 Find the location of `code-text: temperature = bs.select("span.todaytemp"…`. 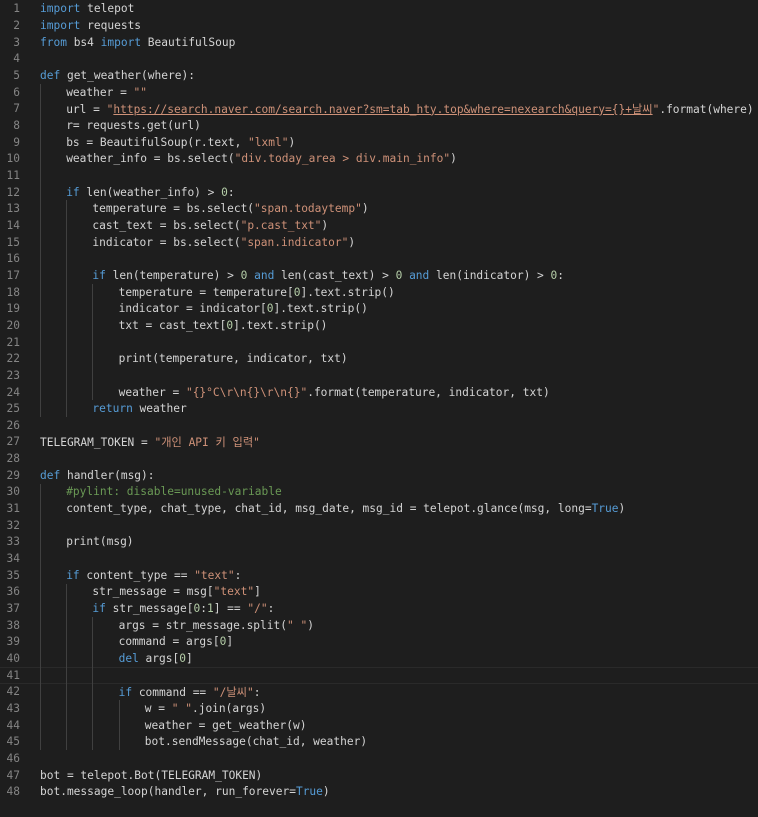

code-text: temperature = bs.select("span.todaytemp"… is located at coordinates (230, 208).